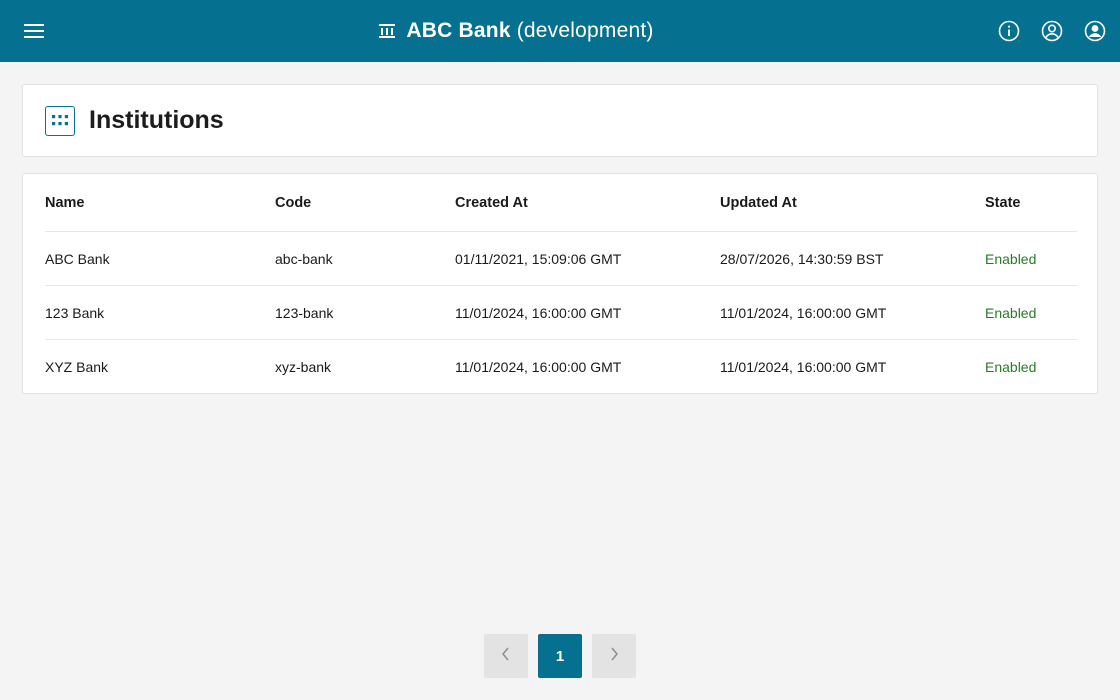  I want to click on column-header-created-at: Created At, so click(491, 202).